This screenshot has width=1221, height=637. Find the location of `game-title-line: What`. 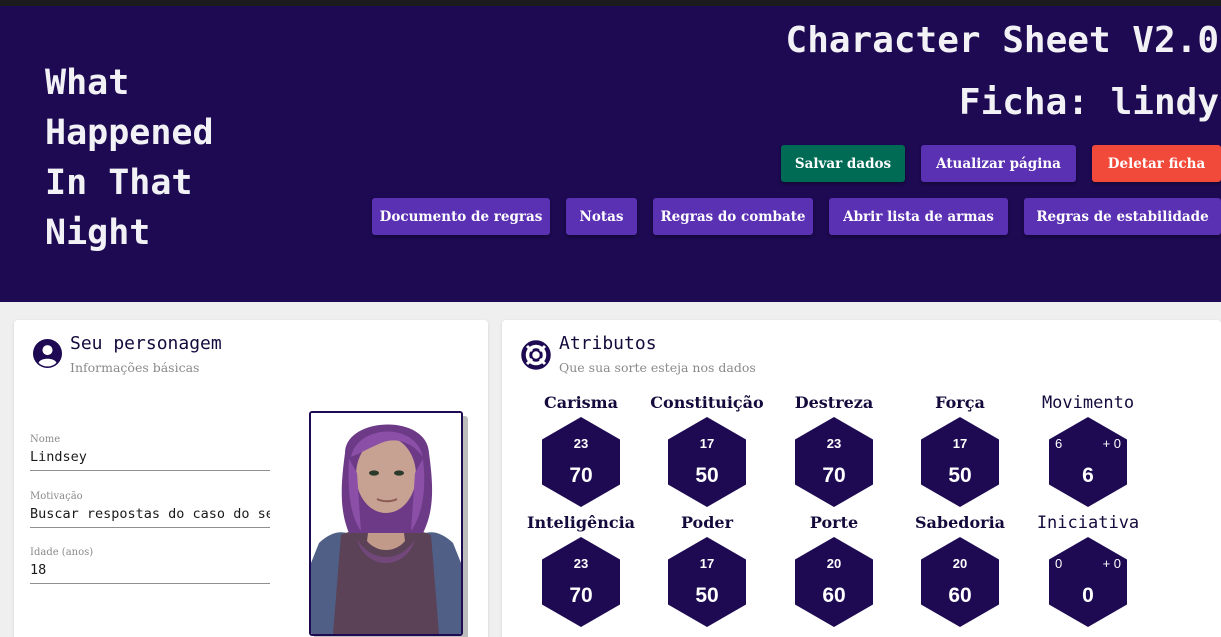

game-title-line: What is located at coordinates (87, 83).